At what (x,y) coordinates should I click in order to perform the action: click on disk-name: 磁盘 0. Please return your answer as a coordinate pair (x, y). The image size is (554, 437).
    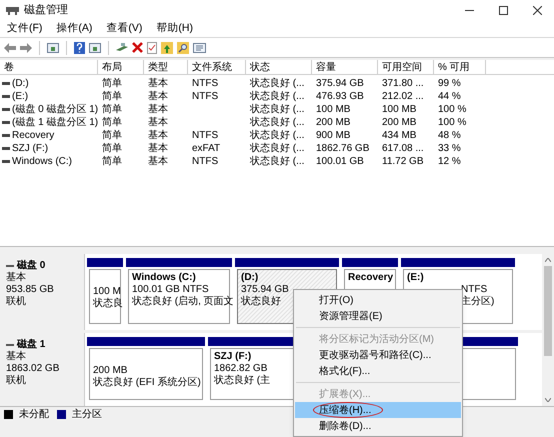
    Looking at the image, I should click on (31, 266).